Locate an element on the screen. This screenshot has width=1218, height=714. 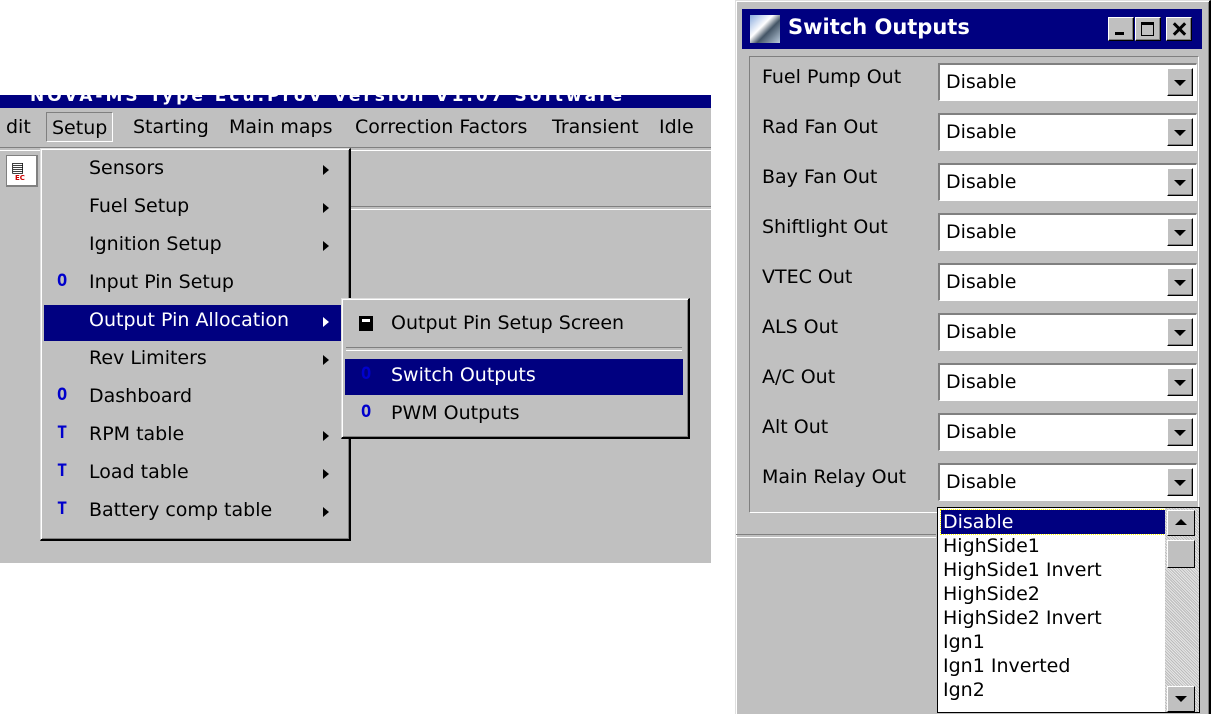
menu-item-rpm-table: T RPM table is located at coordinates (195, 437).